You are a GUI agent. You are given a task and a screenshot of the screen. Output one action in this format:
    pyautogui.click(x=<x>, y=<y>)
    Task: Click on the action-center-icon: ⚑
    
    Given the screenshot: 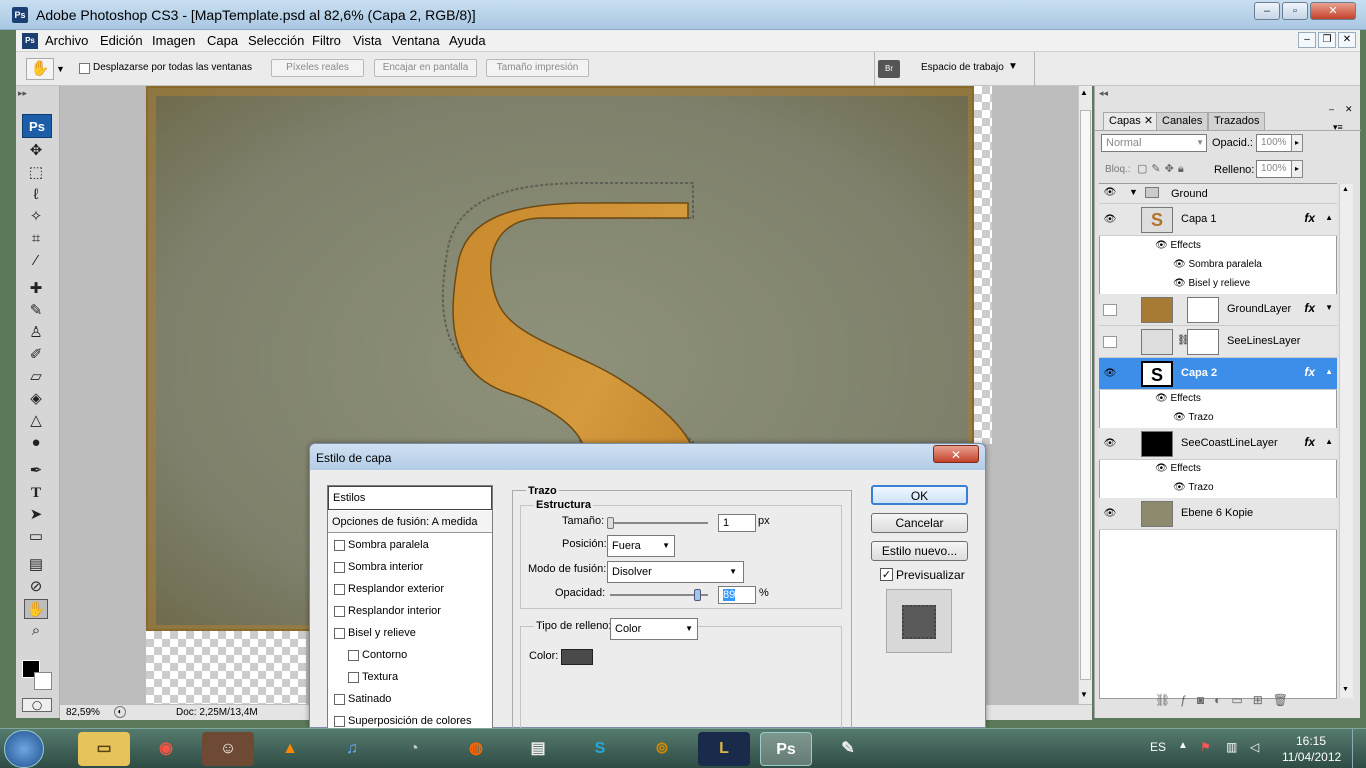 What is the action you would take?
    pyautogui.click(x=1205, y=747)
    